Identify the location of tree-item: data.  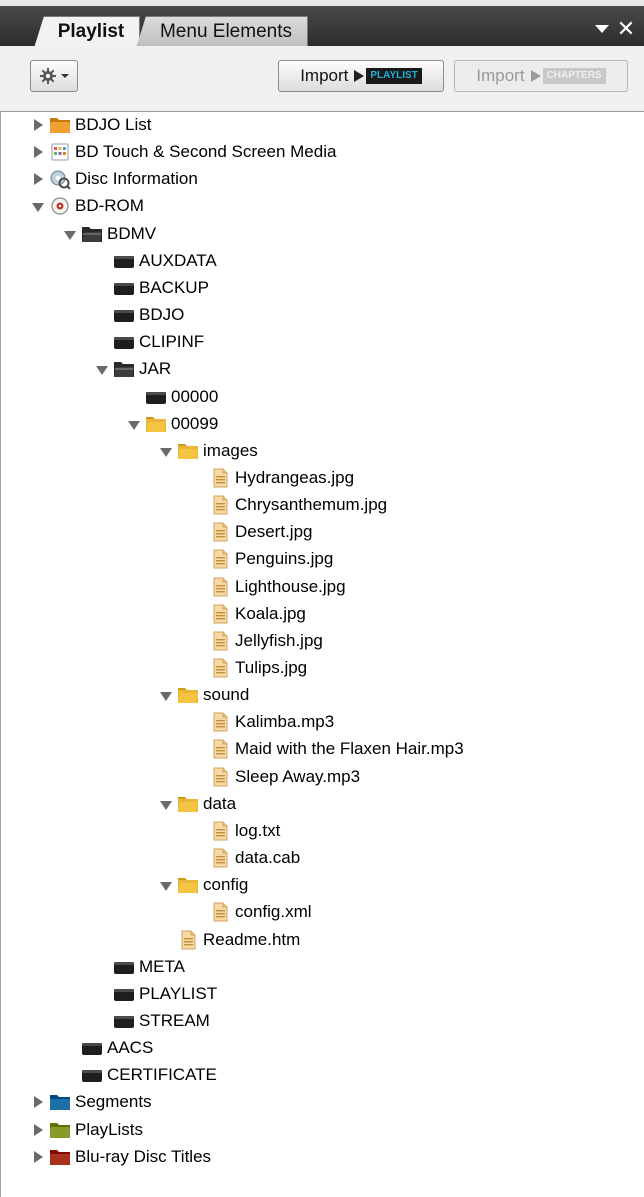
(197, 804).